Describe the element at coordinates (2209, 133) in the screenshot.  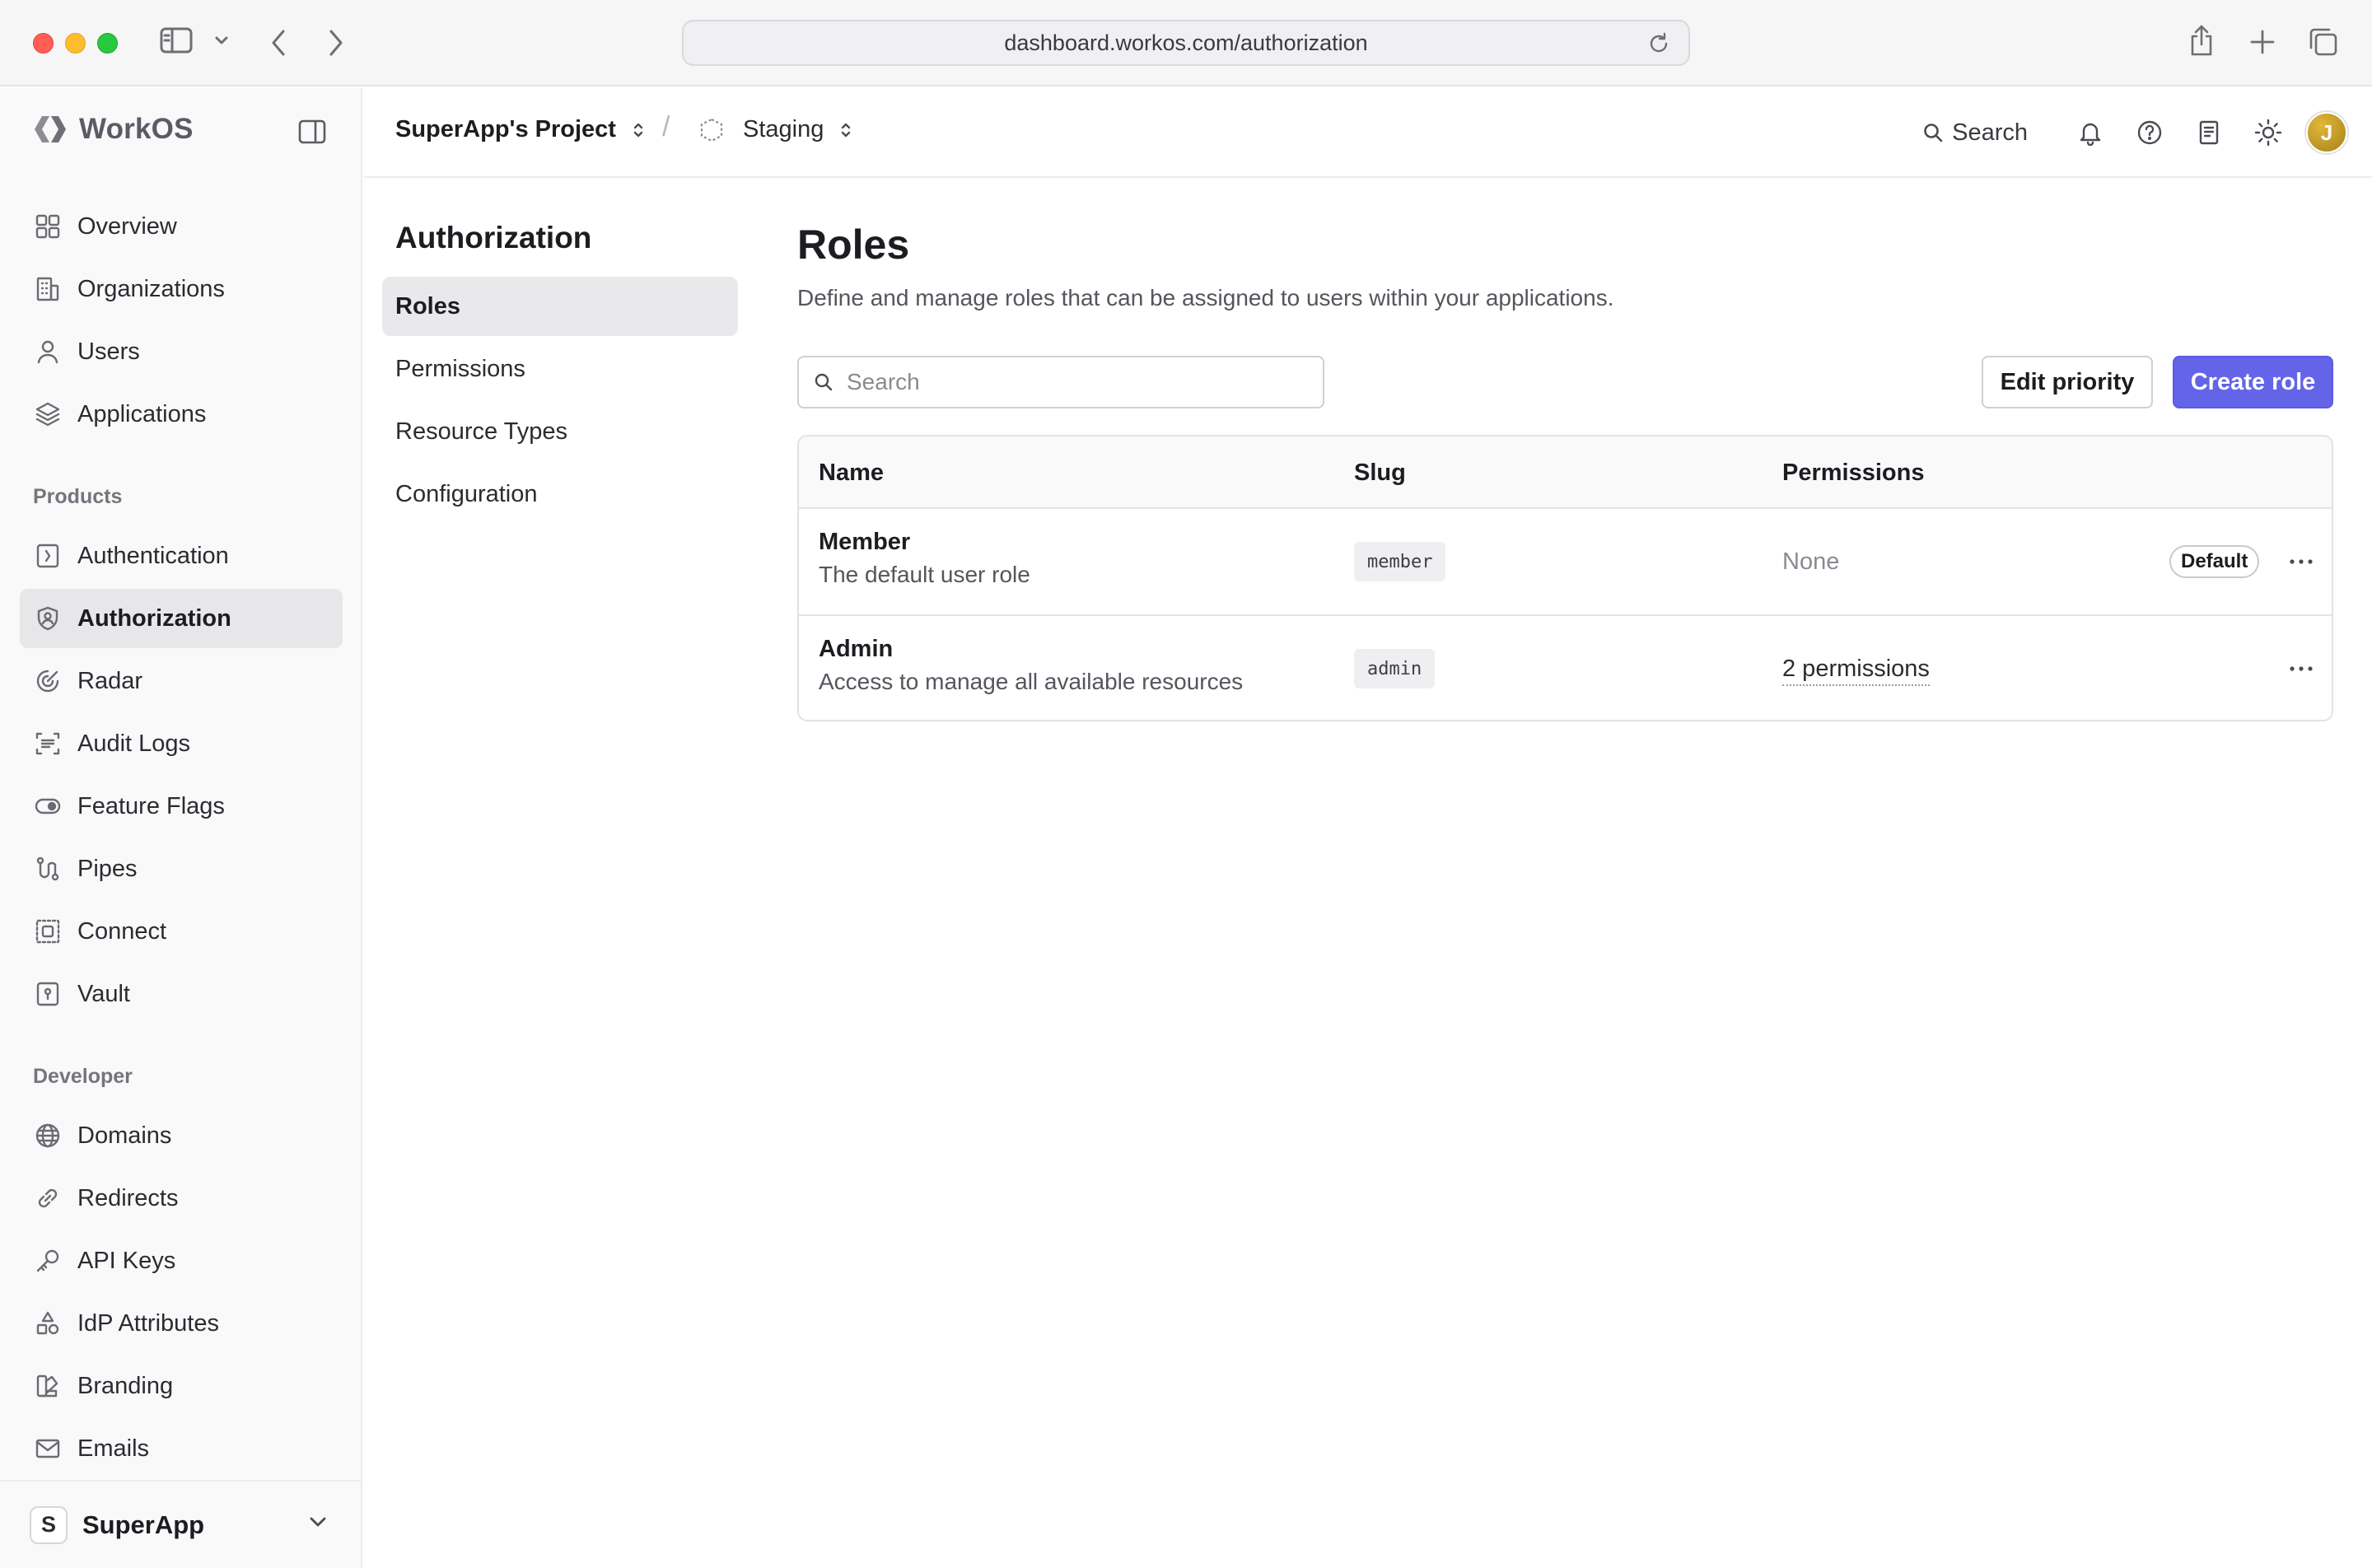
I see `docs-button` at that location.